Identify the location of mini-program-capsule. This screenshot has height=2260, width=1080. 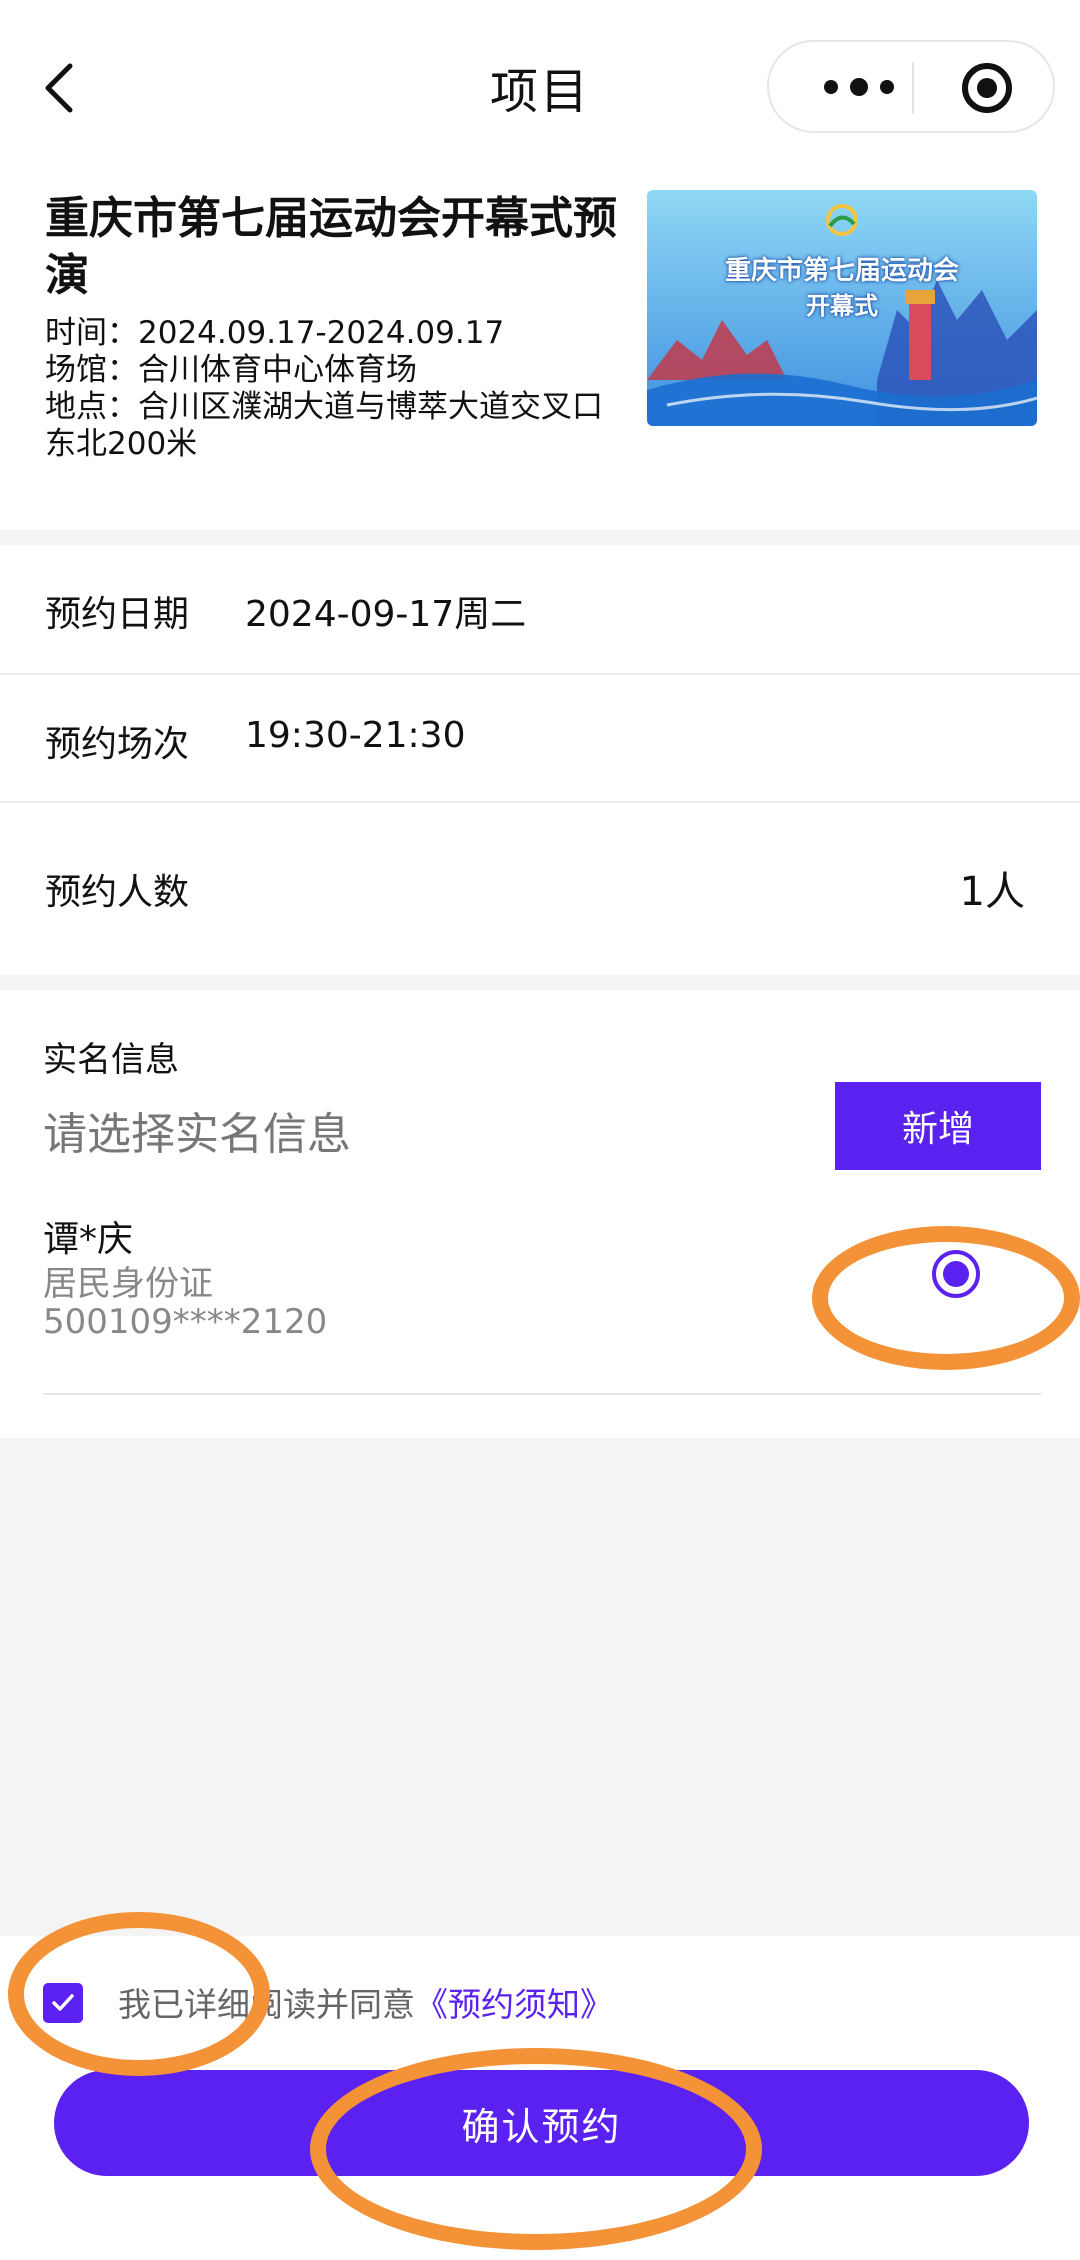
(911, 86).